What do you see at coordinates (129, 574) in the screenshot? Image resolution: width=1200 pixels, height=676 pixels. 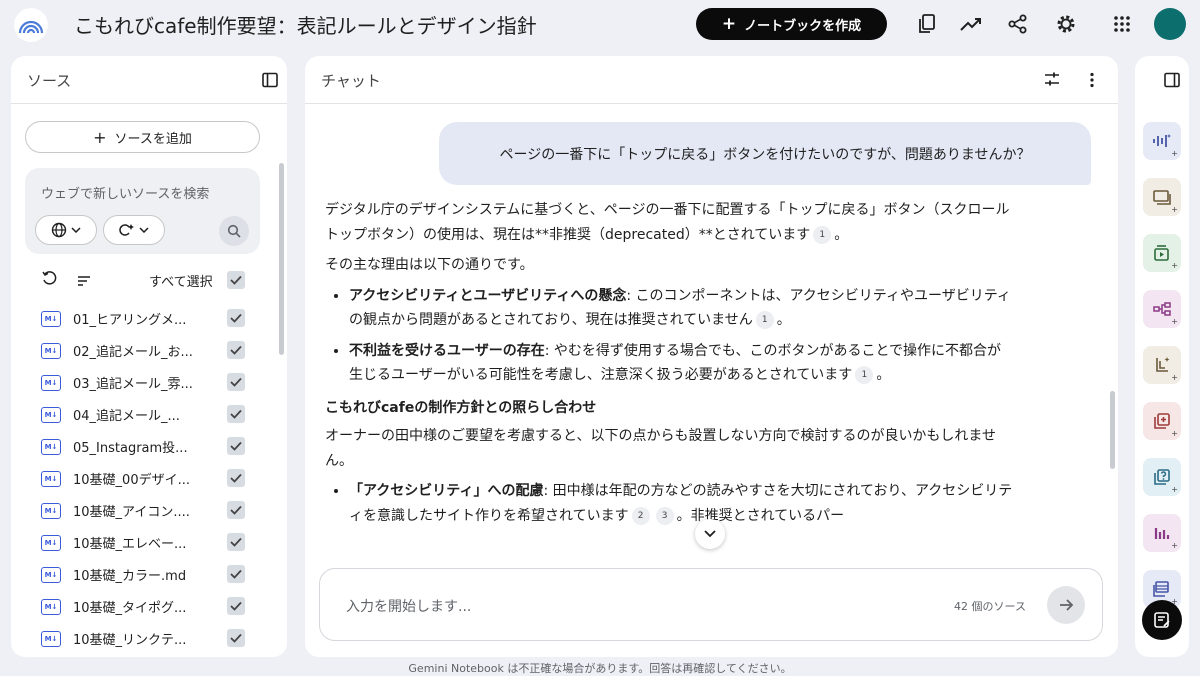 I see `source-name: 10基礎_カラー.md` at bounding box center [129, 574].